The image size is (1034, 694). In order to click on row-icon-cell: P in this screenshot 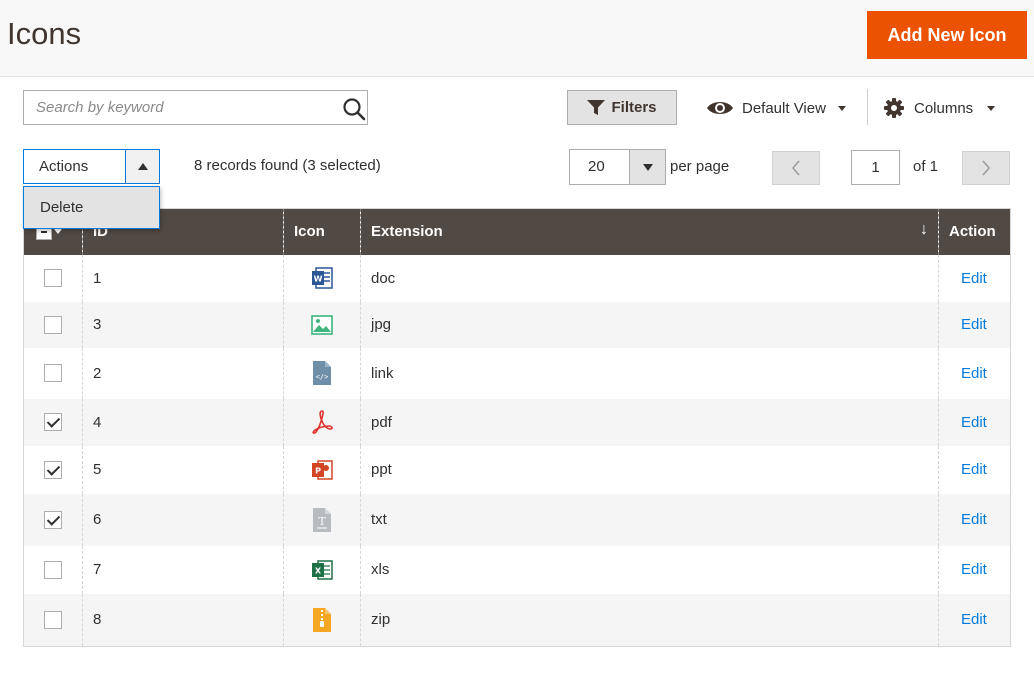, I will do `click(322, 469)`.